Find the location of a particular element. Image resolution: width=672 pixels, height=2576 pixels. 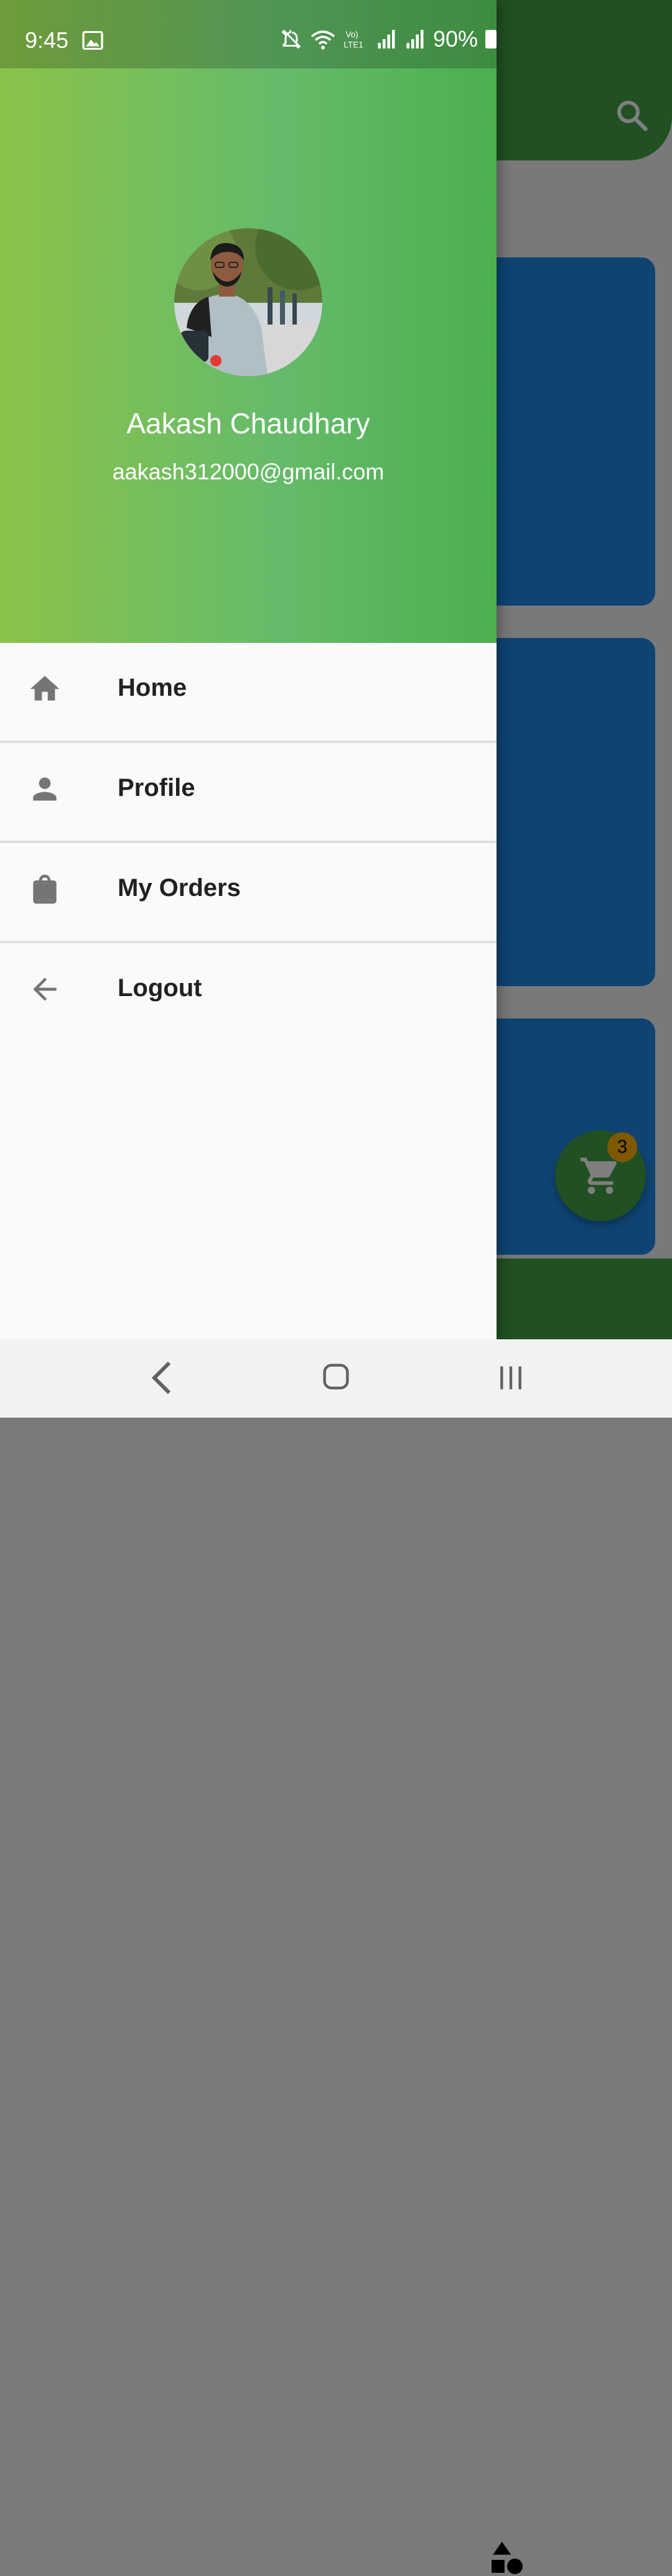

drawer-item-my-orders: My Orders is located at coordinates (248, 893).